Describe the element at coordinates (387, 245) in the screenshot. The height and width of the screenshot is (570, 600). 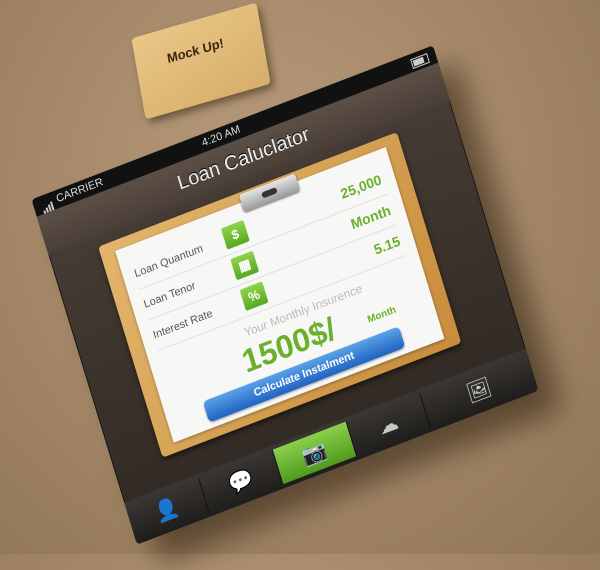
I see `interest-rate-value: 5.15` at that location.